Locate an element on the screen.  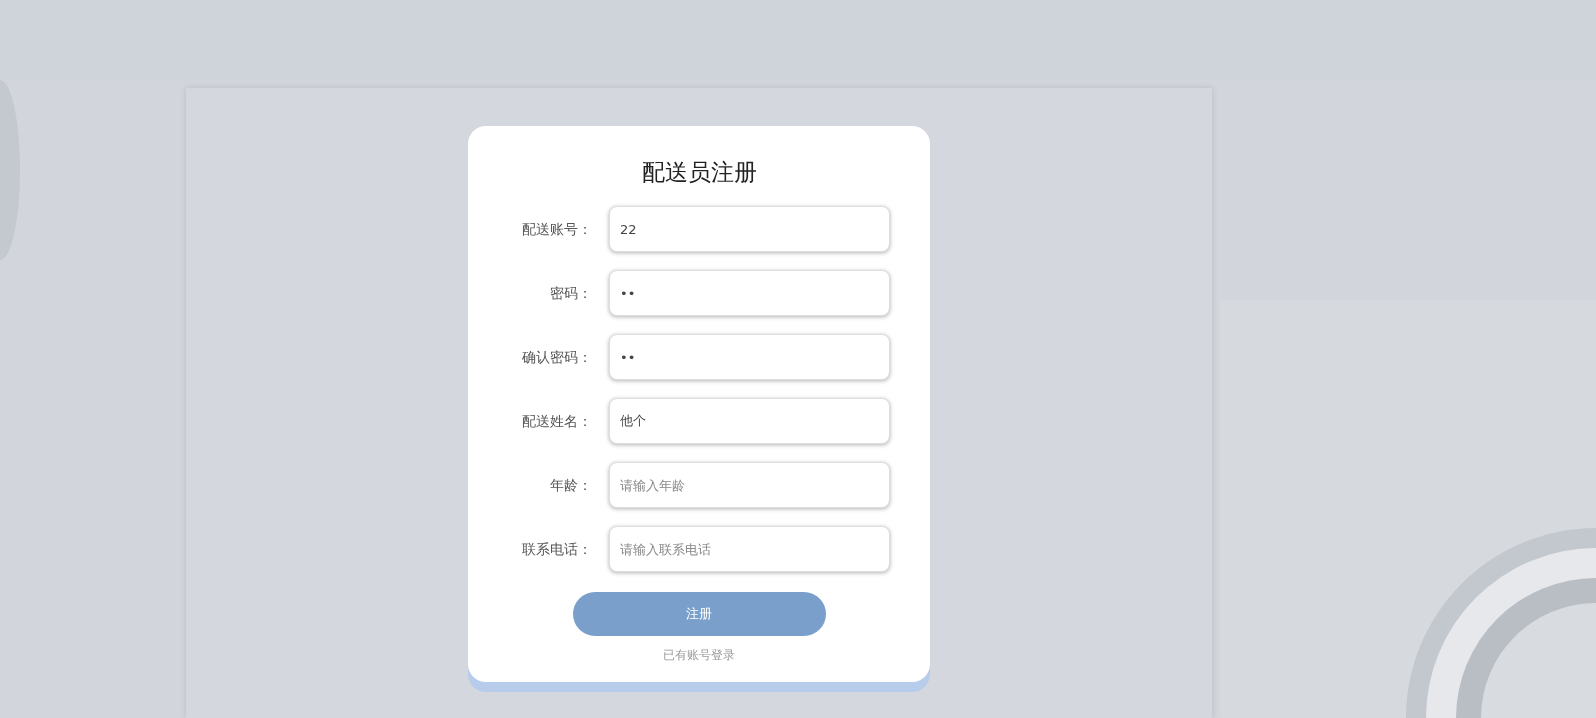
input-field: 他个 is located at coordinates (749, 421).